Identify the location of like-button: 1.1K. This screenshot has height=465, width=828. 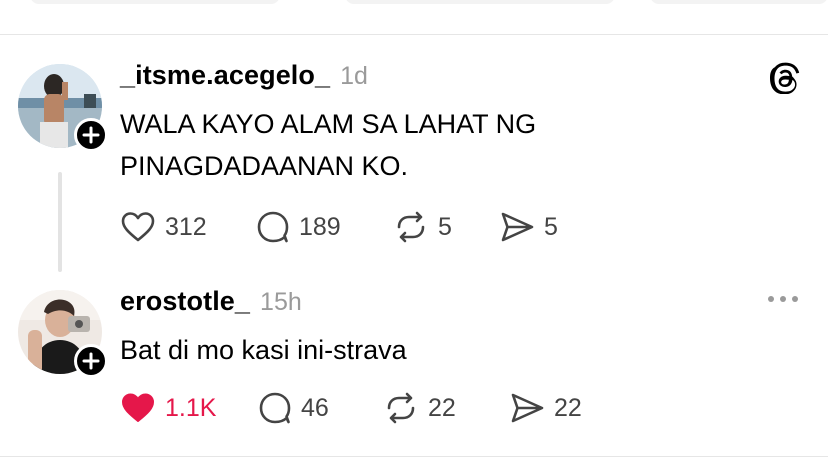
(189, 408).